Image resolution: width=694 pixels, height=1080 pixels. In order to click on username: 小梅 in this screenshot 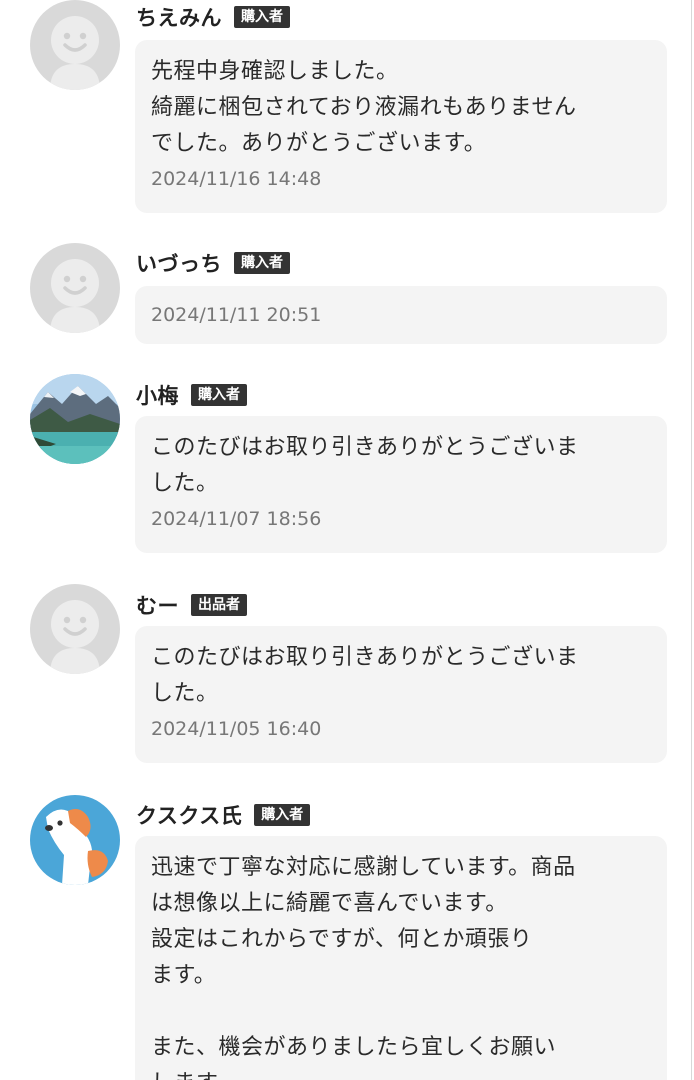, I will do `click(157, 395)`.